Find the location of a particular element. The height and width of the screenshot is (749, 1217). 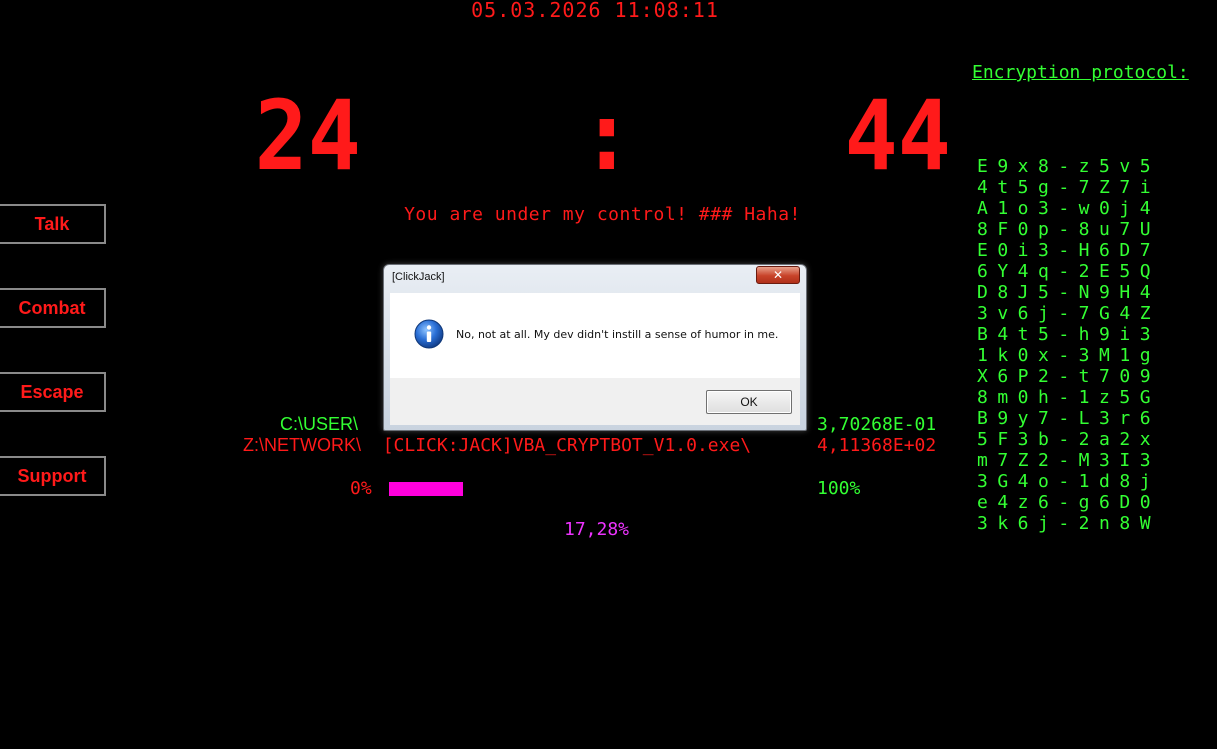

user-value: 3,70268E-01 is located at coordinates (877, 424).